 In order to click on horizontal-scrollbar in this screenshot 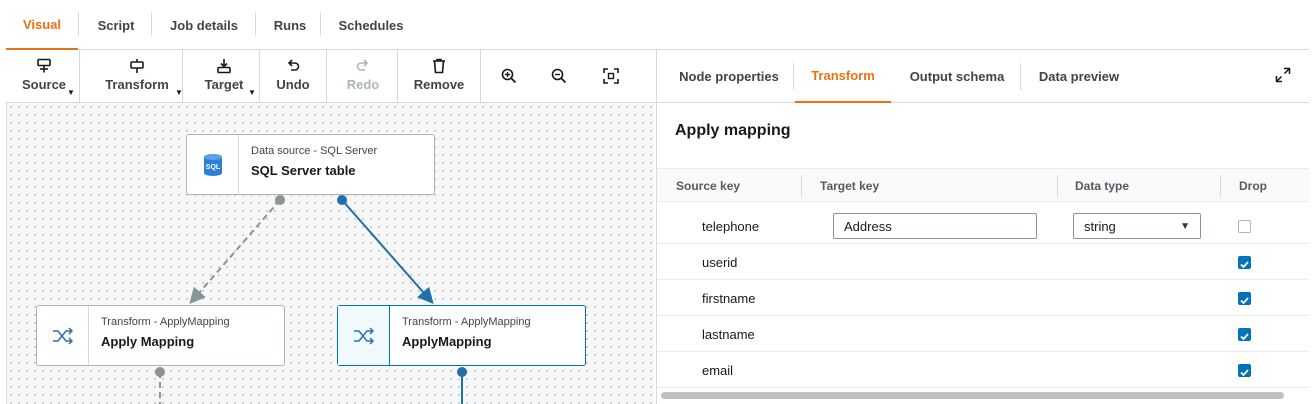, I will do `click(972, 395)`.